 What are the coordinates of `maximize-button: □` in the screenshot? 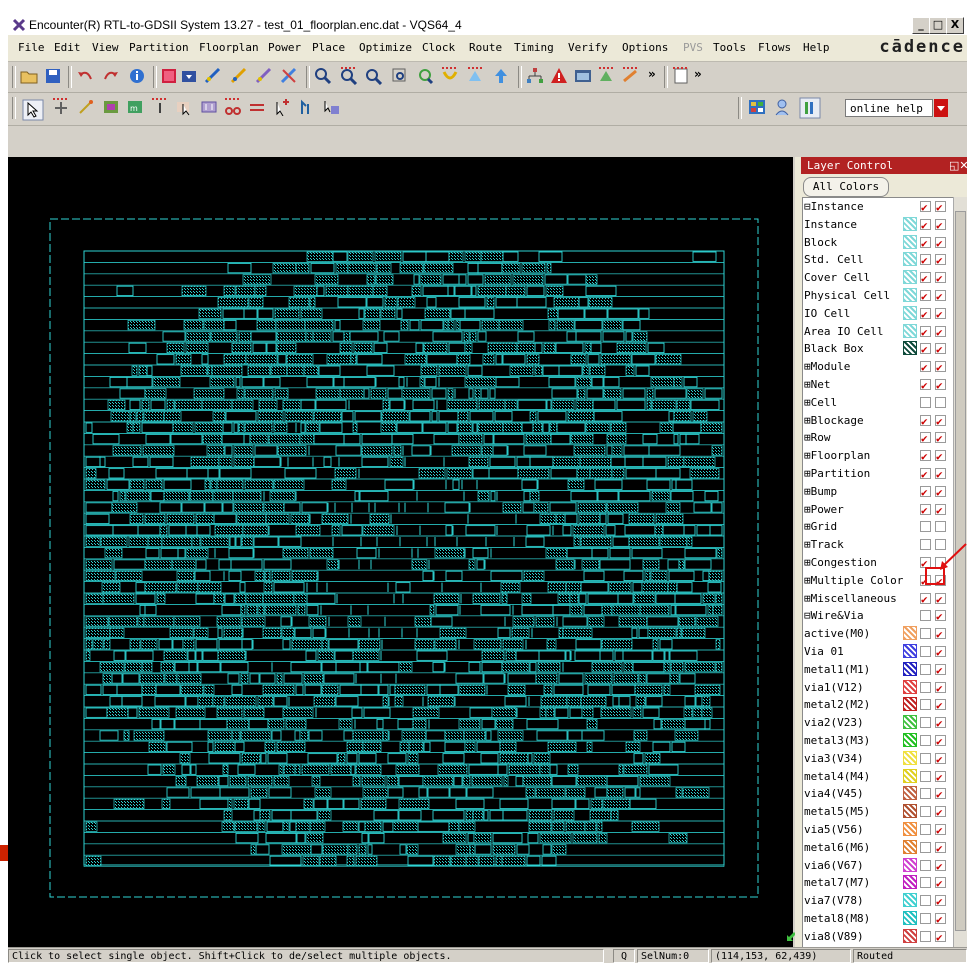 It's located at (938, 25).